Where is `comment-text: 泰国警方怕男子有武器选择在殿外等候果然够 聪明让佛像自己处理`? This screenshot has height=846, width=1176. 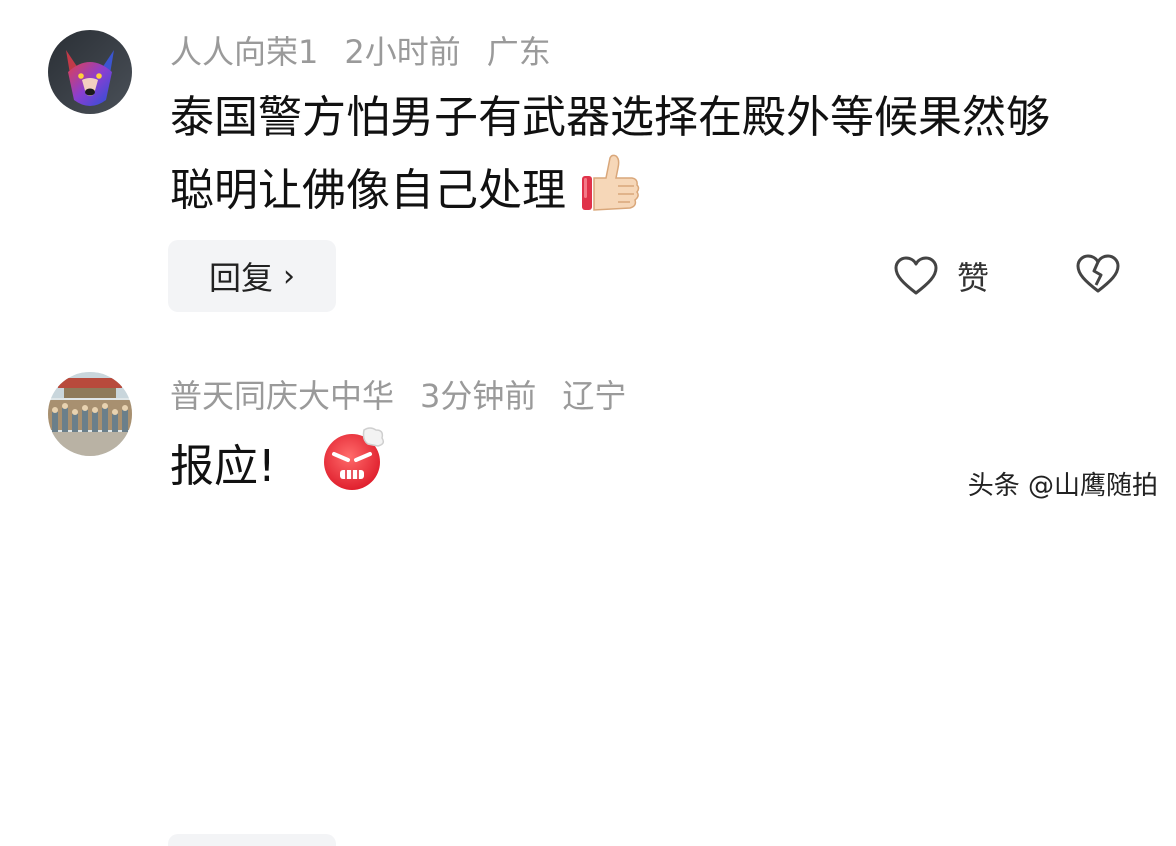 comment-text: 泰国警方怕男子有武器选择在殿外等候果然够 聪明让佛像自己处理 is located at coordinates (660, 159).